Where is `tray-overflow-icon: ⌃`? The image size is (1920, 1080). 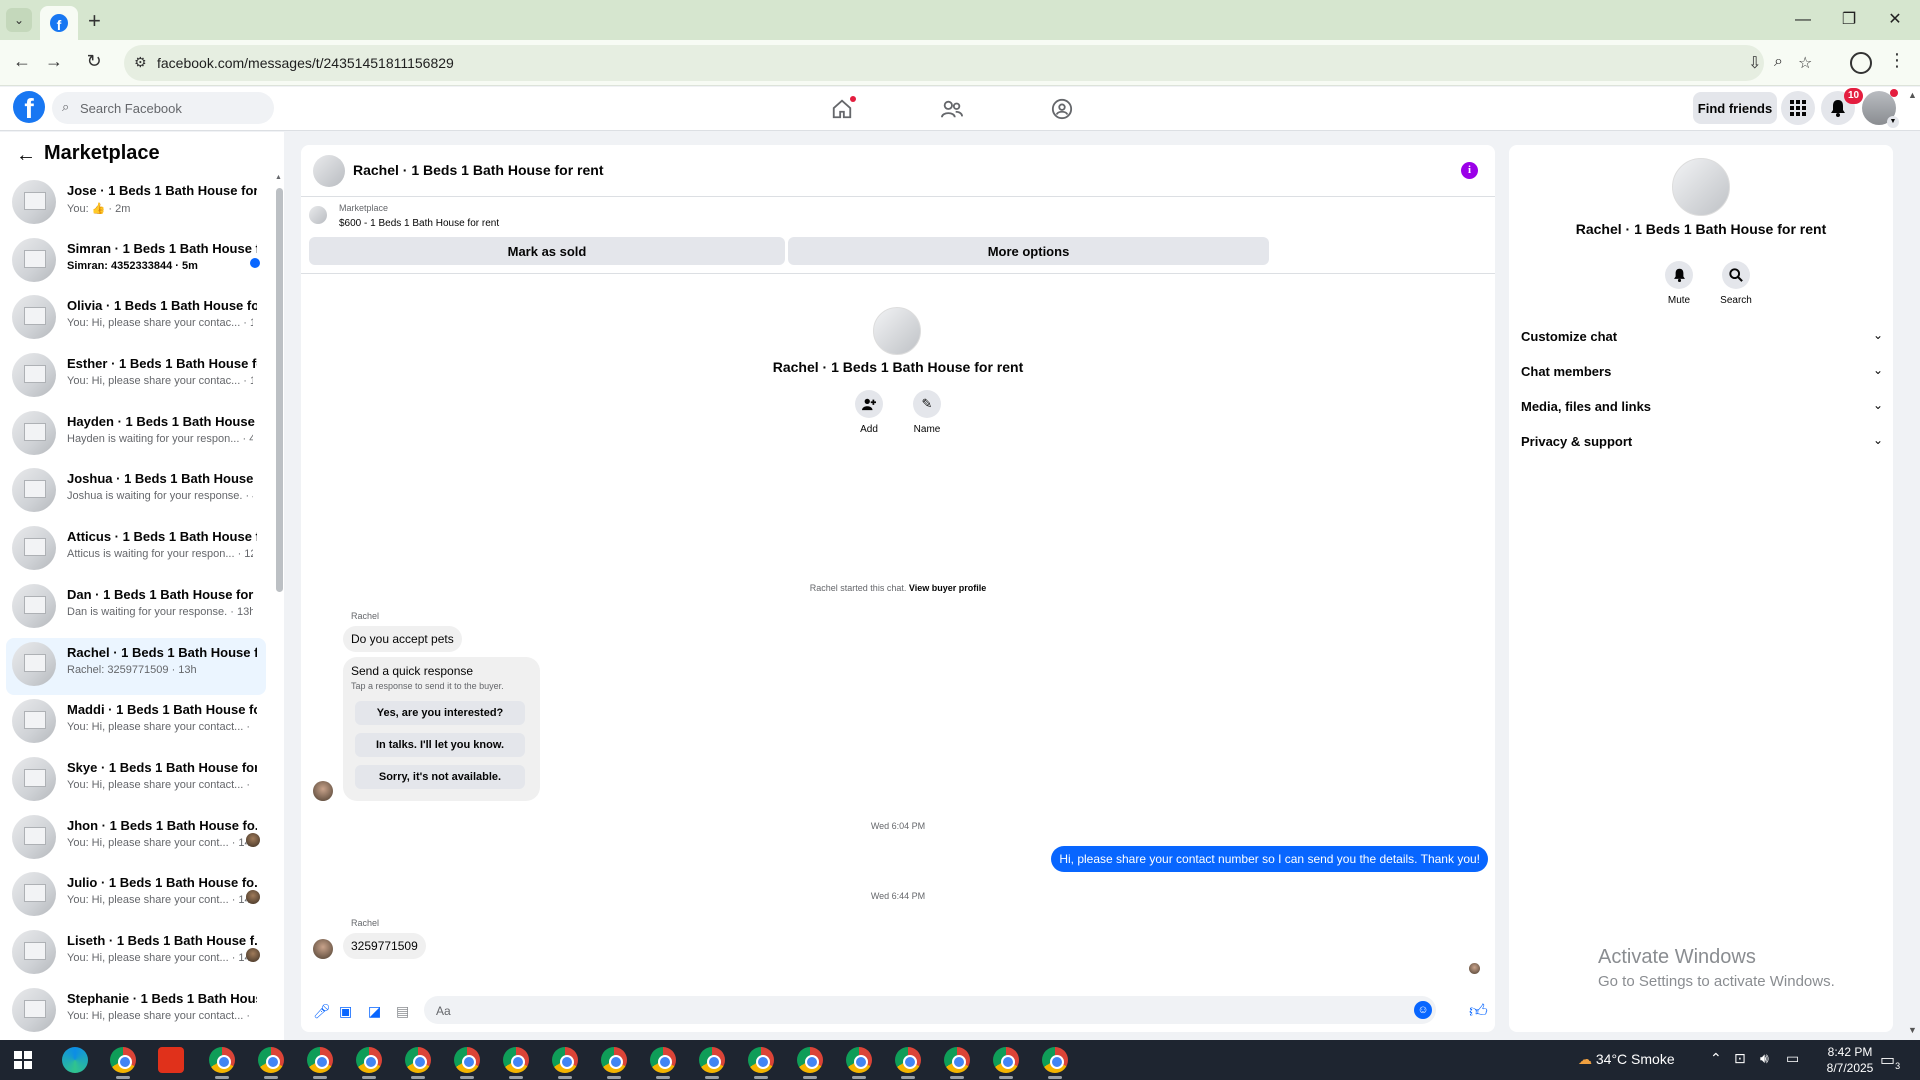 tray-overflow-icon: ⌃ is located at coordinates (1716, 1058).